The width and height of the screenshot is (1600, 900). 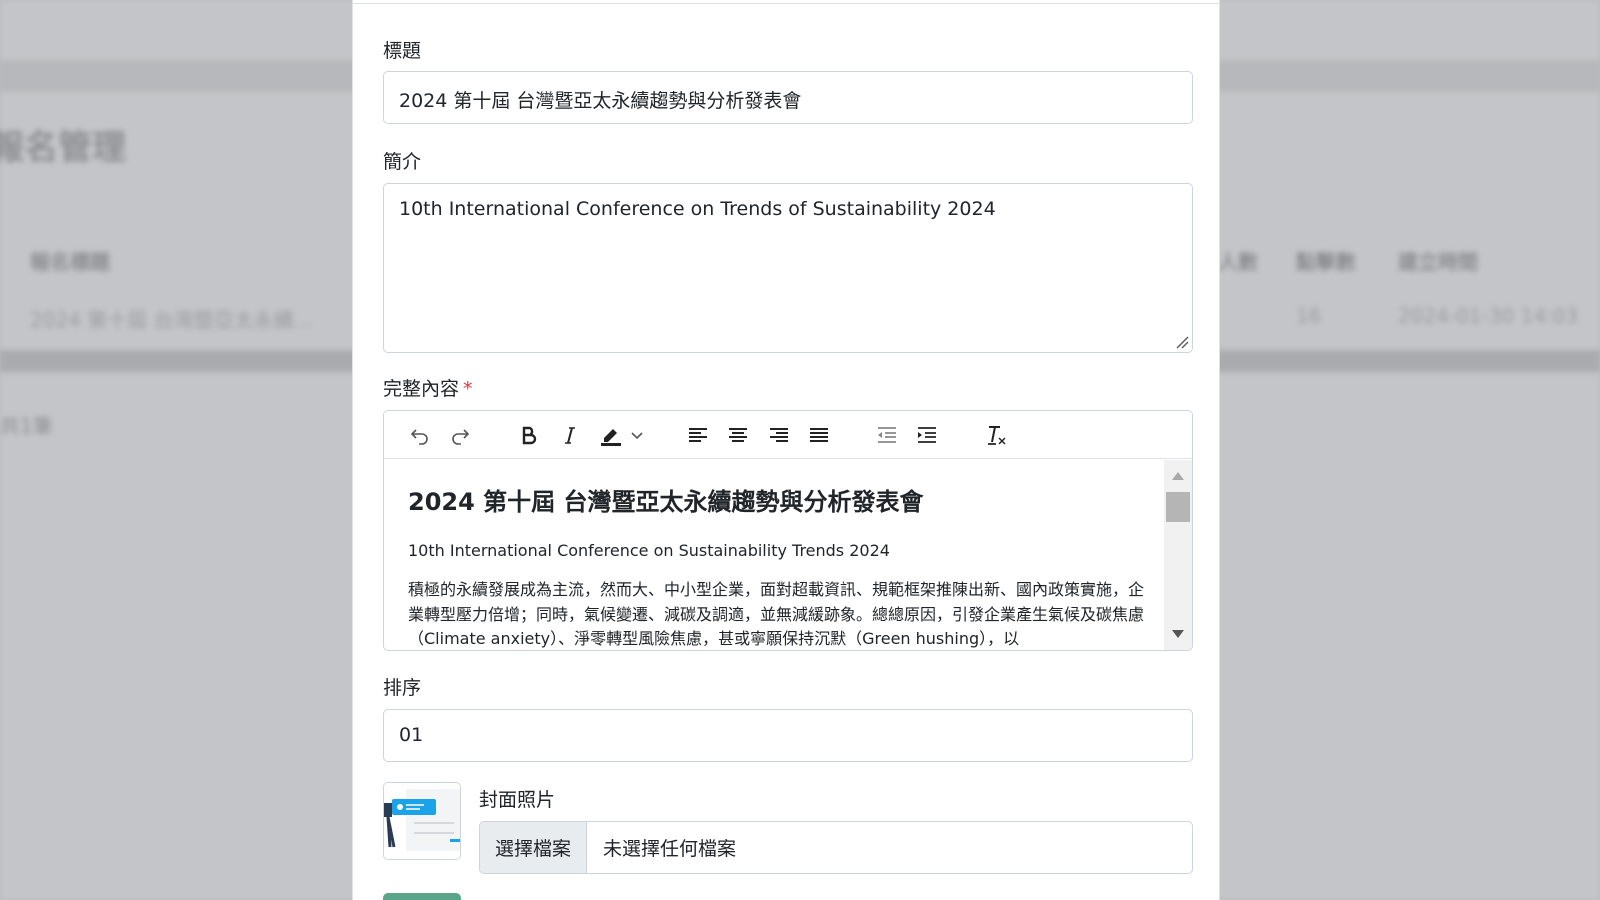 What do you see at coordinates (460, 435) in the screenshot?
I see `redo-icon` at bounding box center [460, 435].